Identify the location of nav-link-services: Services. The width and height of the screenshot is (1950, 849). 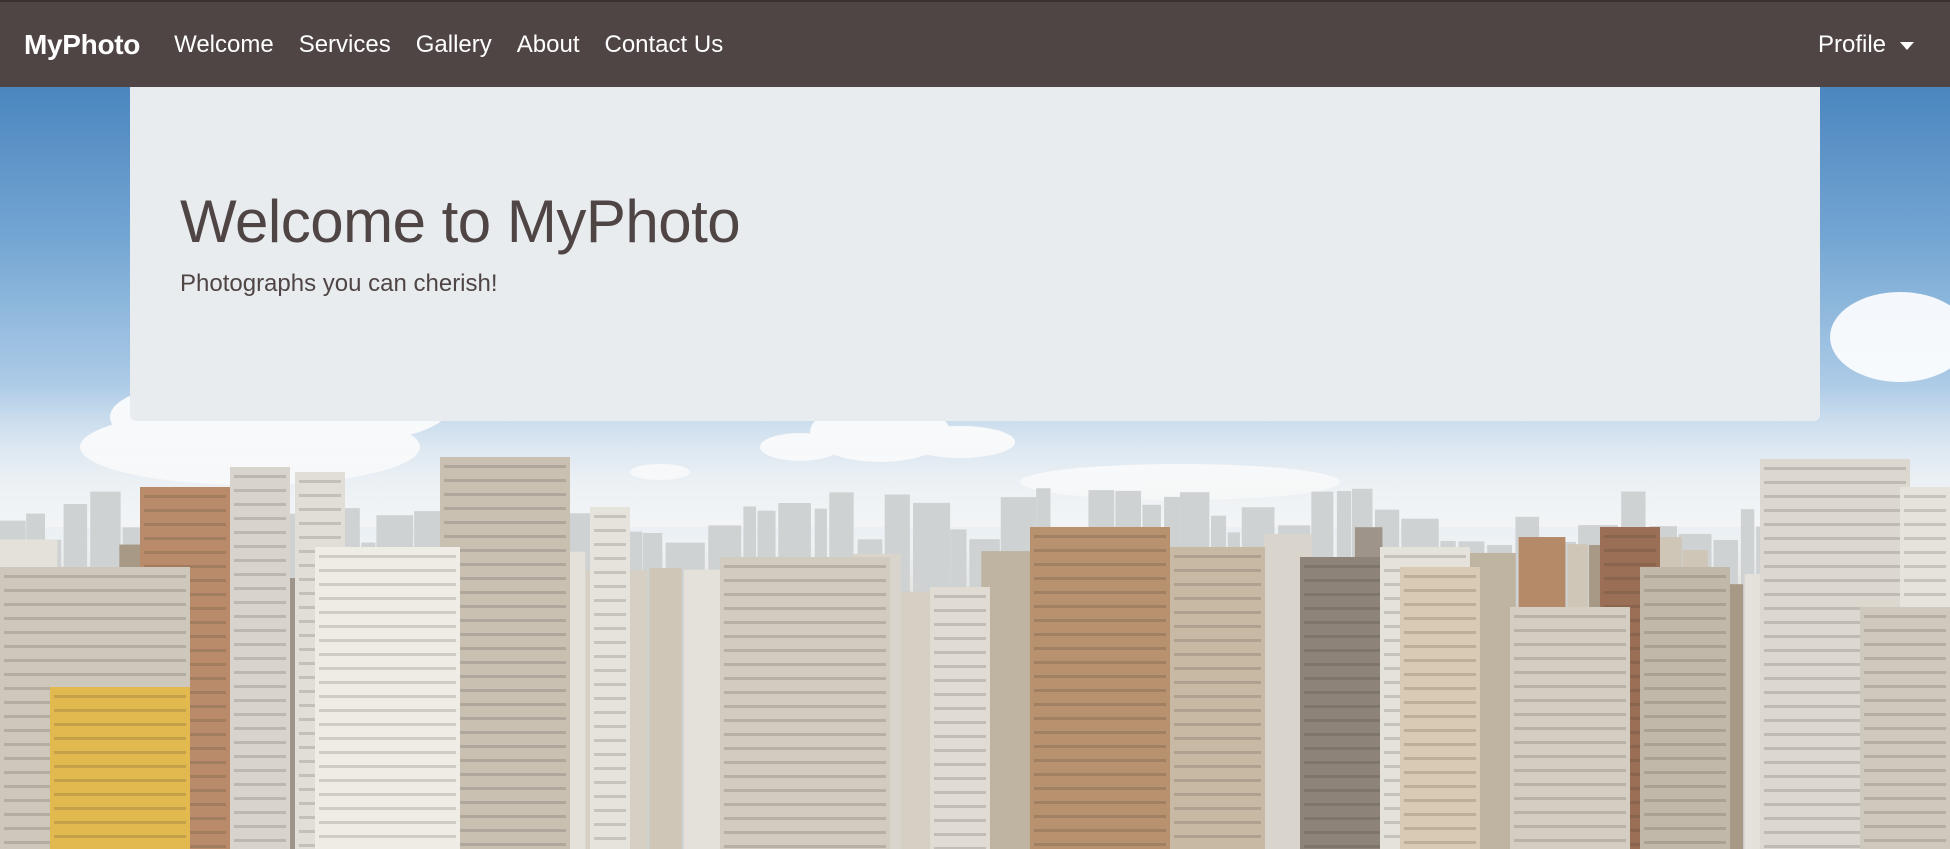
(345, 45).